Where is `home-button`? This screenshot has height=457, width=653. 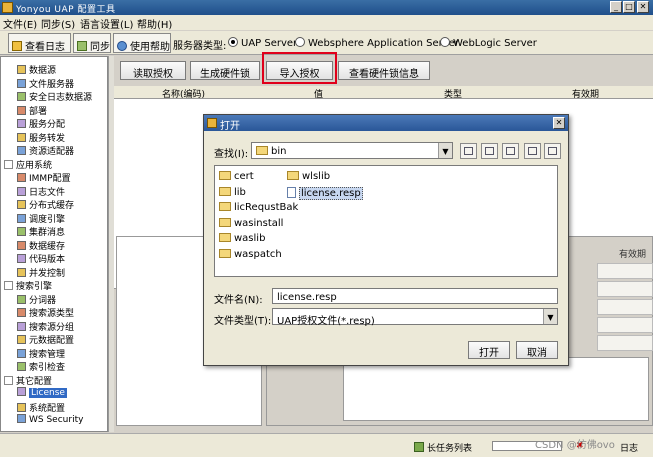 home-button is located at coordinates (489, 151).